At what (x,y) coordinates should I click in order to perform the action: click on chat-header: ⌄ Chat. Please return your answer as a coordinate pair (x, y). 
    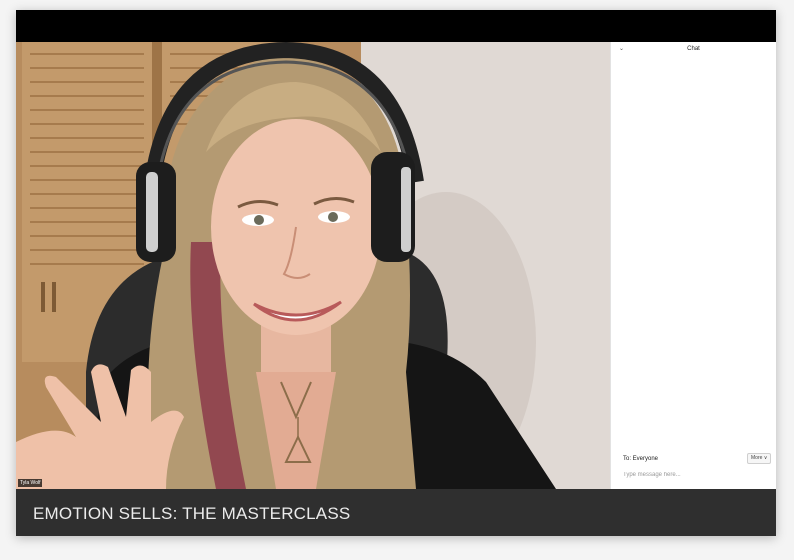
    Looking at the image, I should click on (693, 49).